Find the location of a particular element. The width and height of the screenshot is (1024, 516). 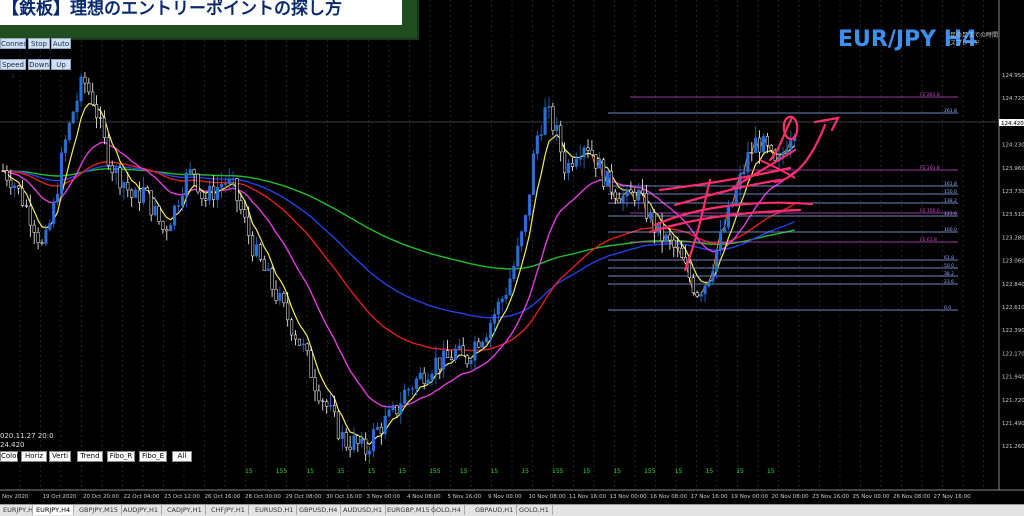

time-tick-label: 30 Oct 16:00 is located at coordinates (344, 497).